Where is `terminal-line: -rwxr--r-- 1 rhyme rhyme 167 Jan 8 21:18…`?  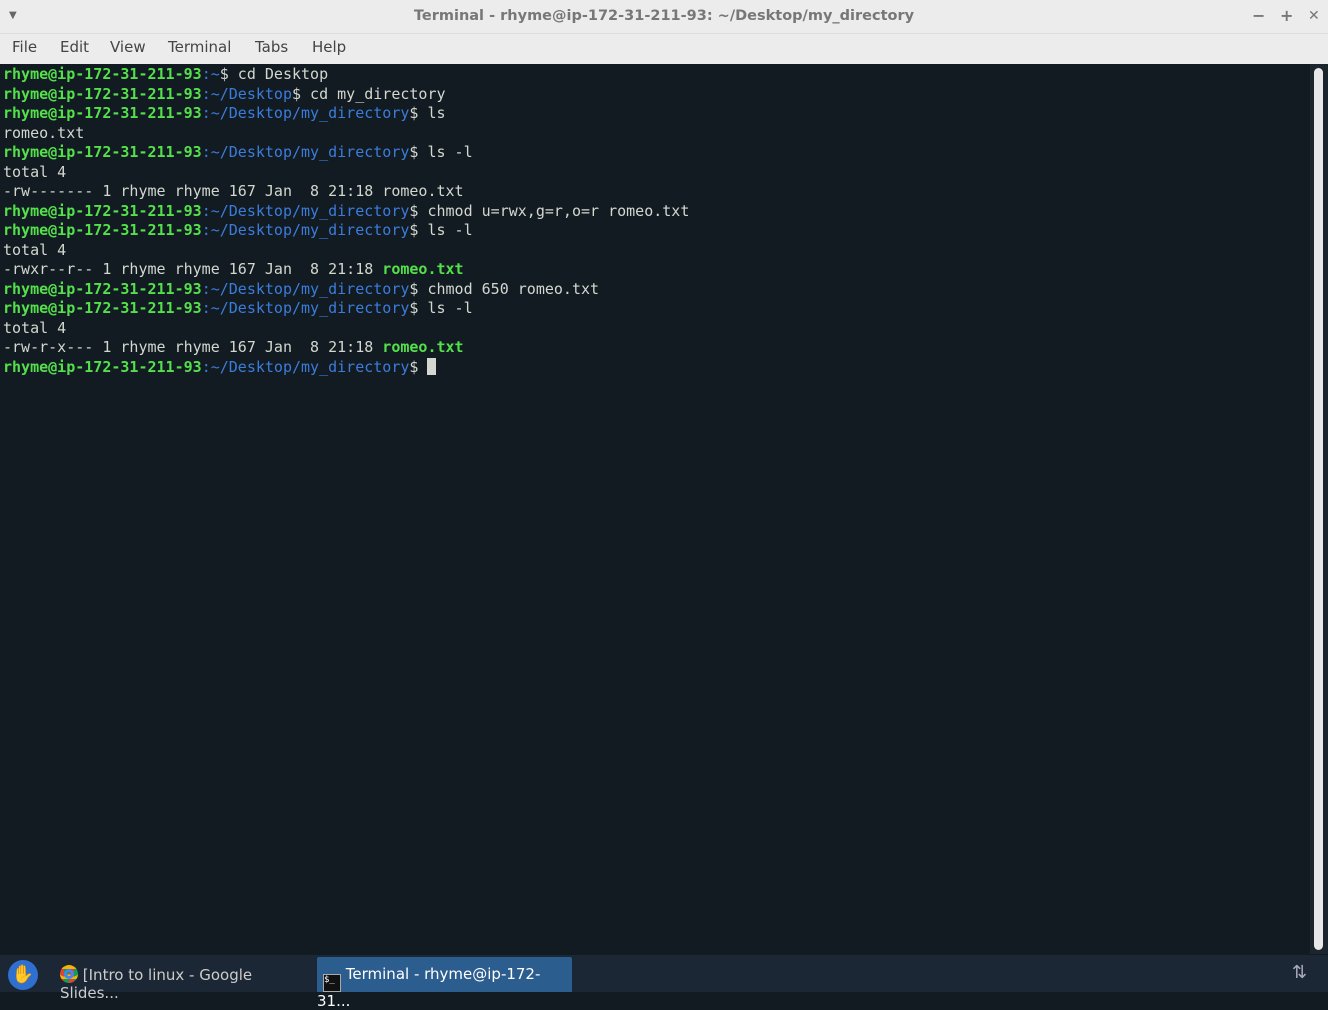
terminal-line: -rwxr--r-- 1 rhyme rhyme 167 Jan 8 21:18… is located at coordinates (656, 270).